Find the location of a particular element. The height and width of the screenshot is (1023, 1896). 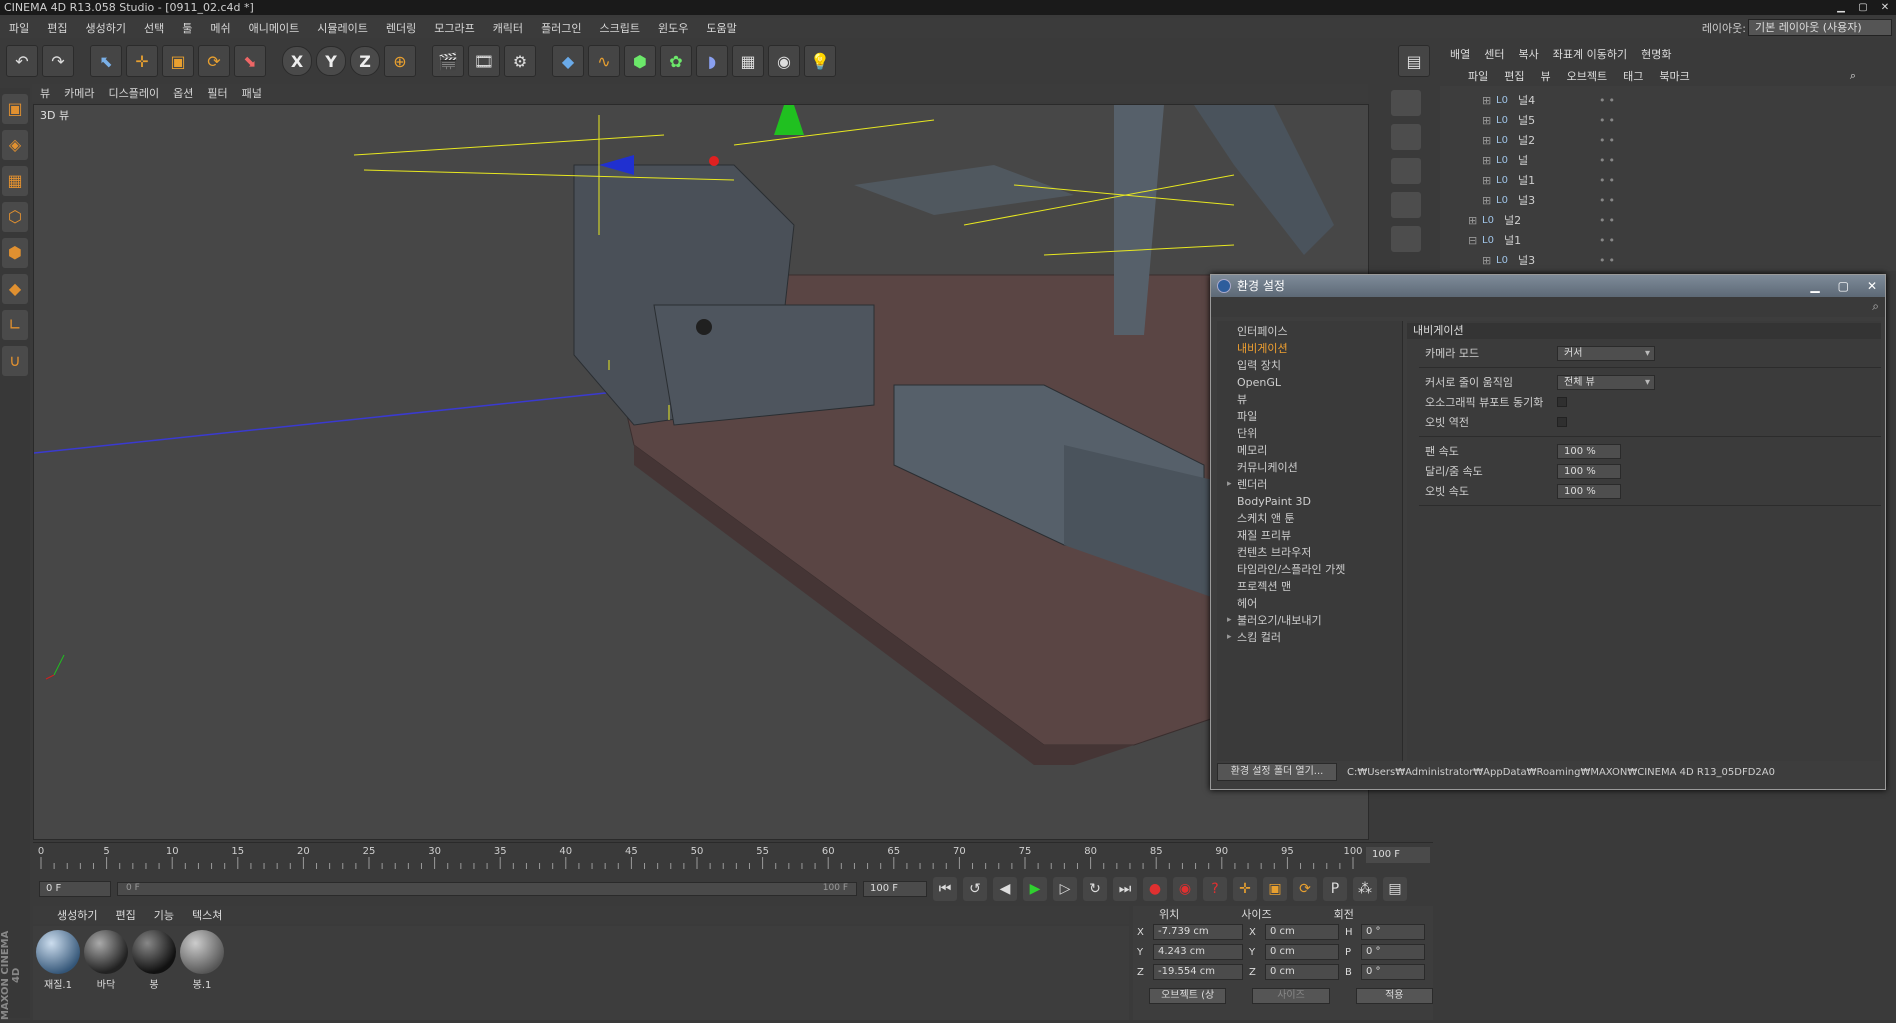

material-icon is located at coordinates (1406, 239).